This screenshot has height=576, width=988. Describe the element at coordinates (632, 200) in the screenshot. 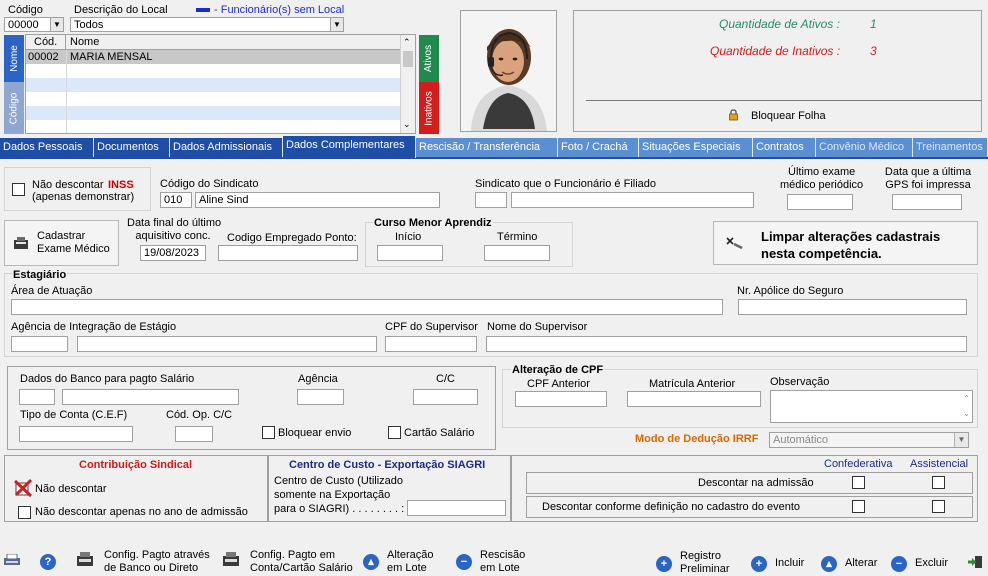

I see `sindicato-filiado-name-input` at that location.